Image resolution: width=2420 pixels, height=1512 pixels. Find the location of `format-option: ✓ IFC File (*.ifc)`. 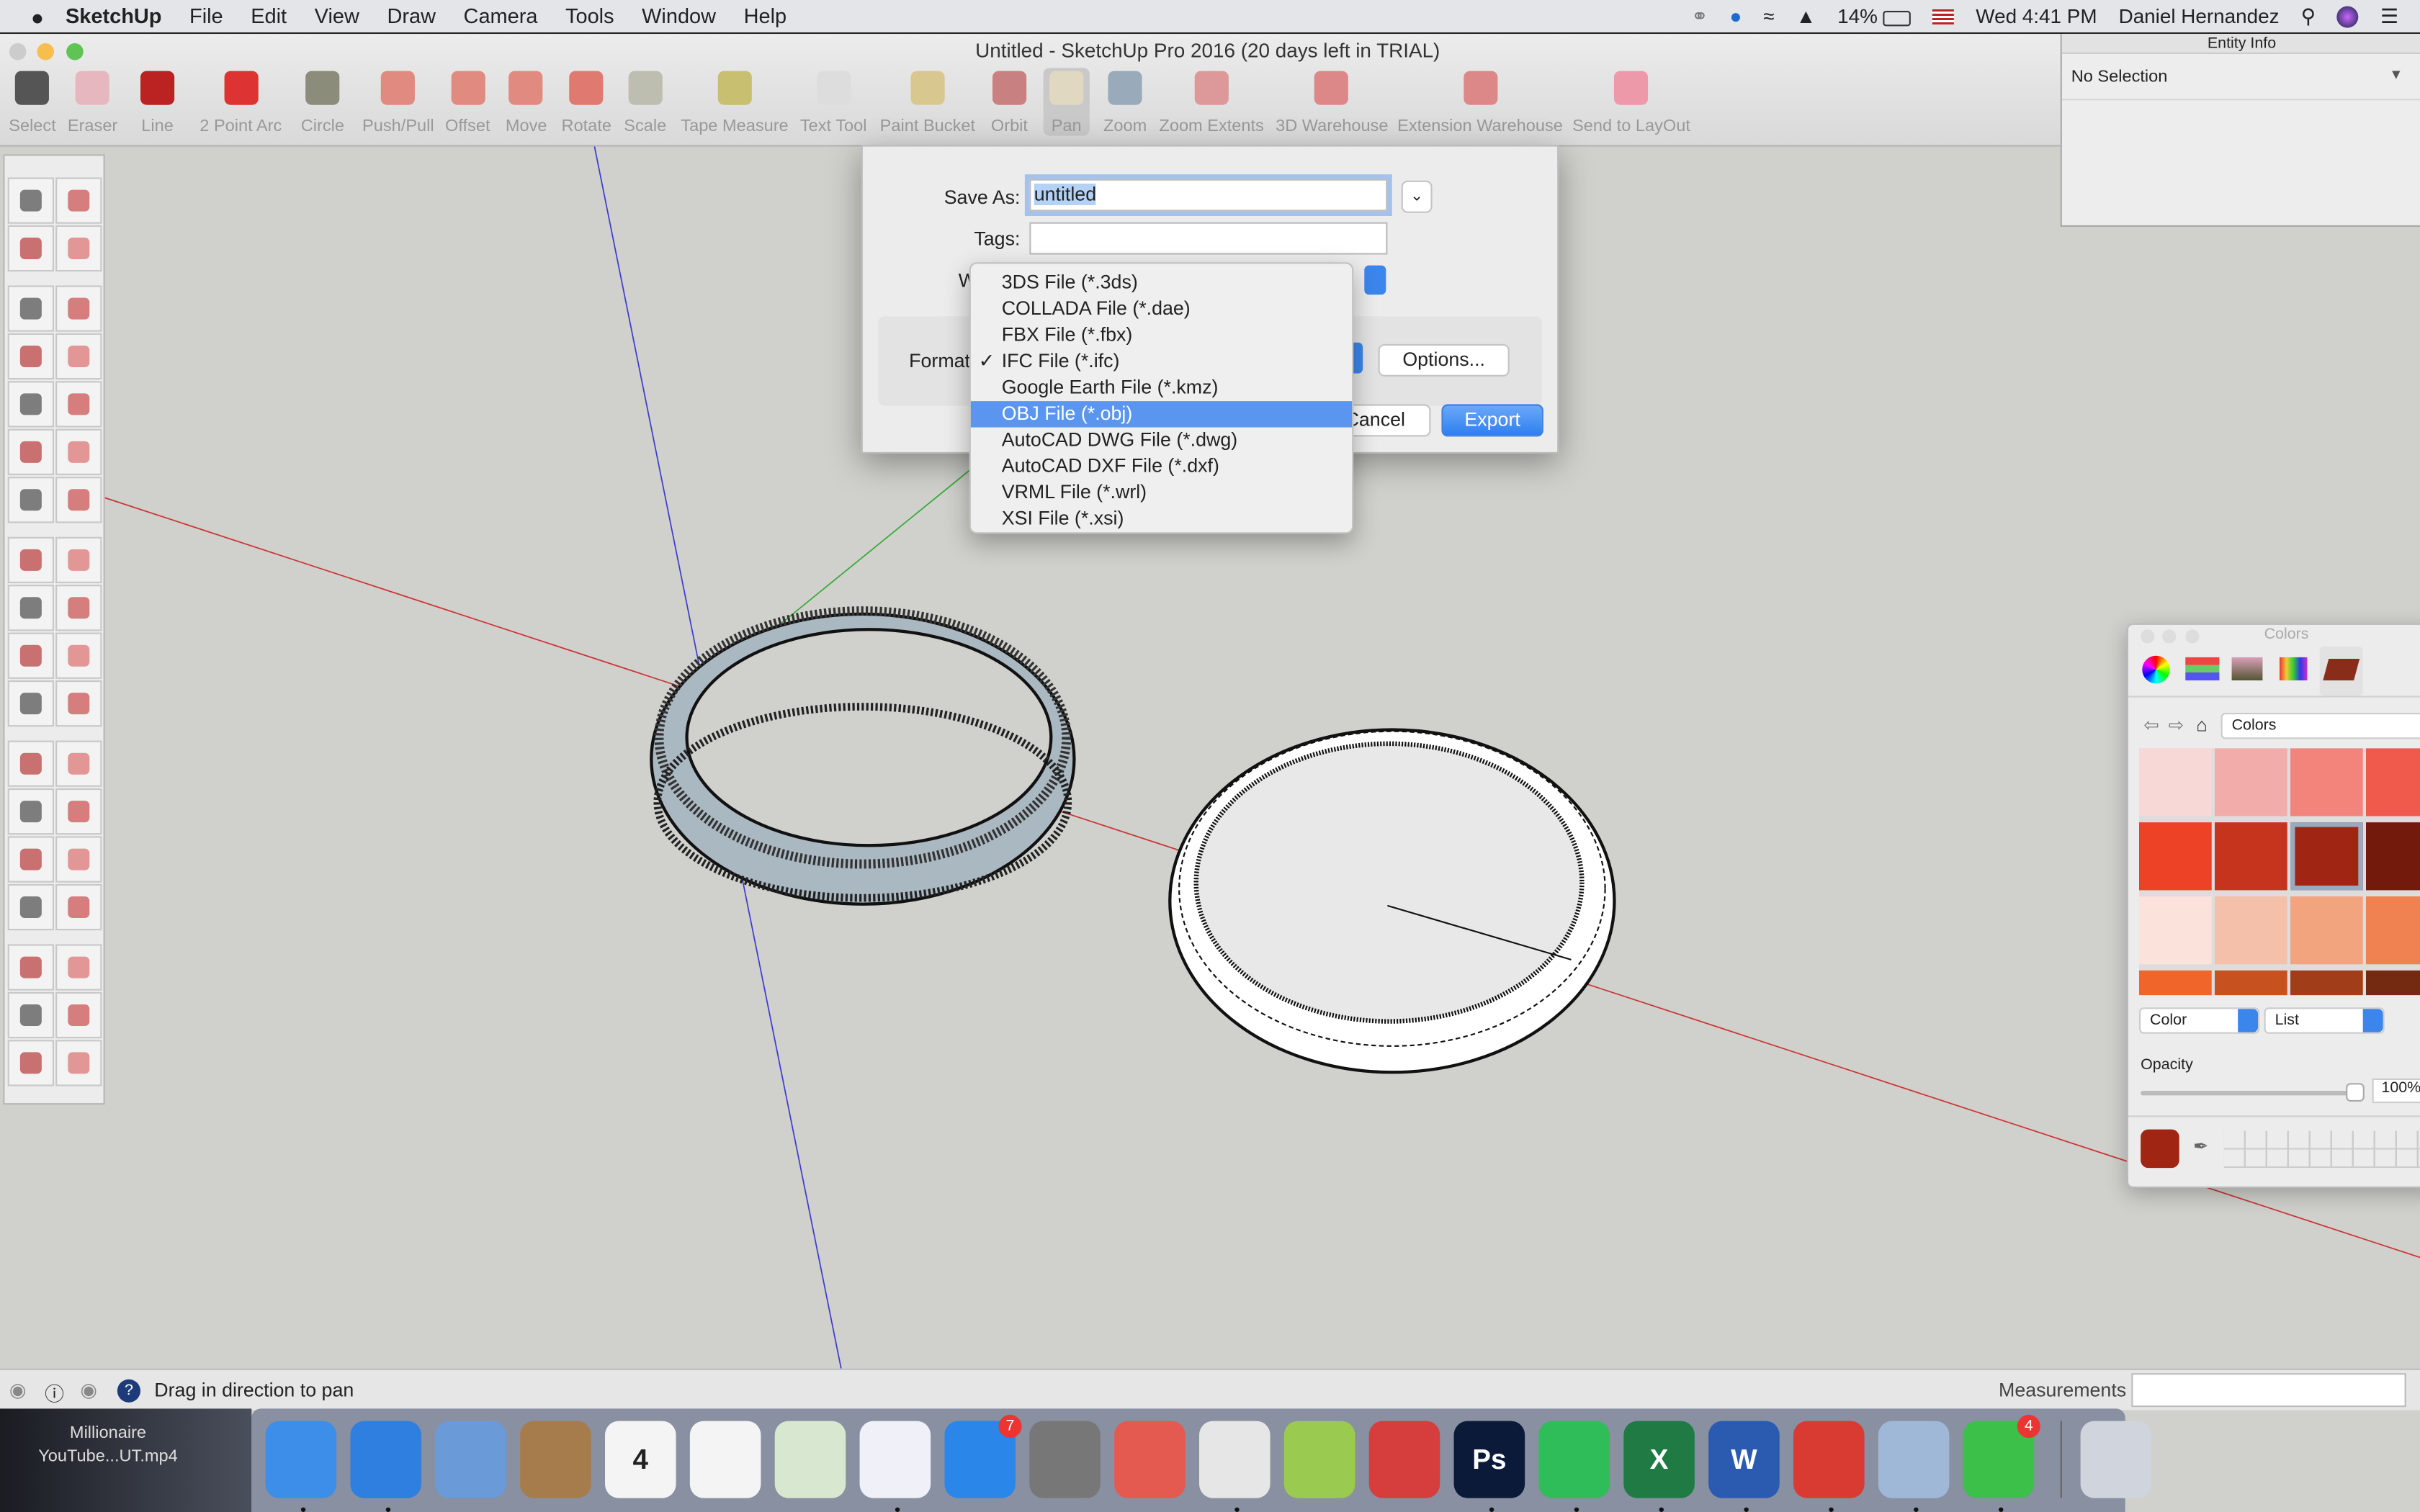

format-option: ✓ IFC File (*.ifc) is located at coordinates (1161, 361).